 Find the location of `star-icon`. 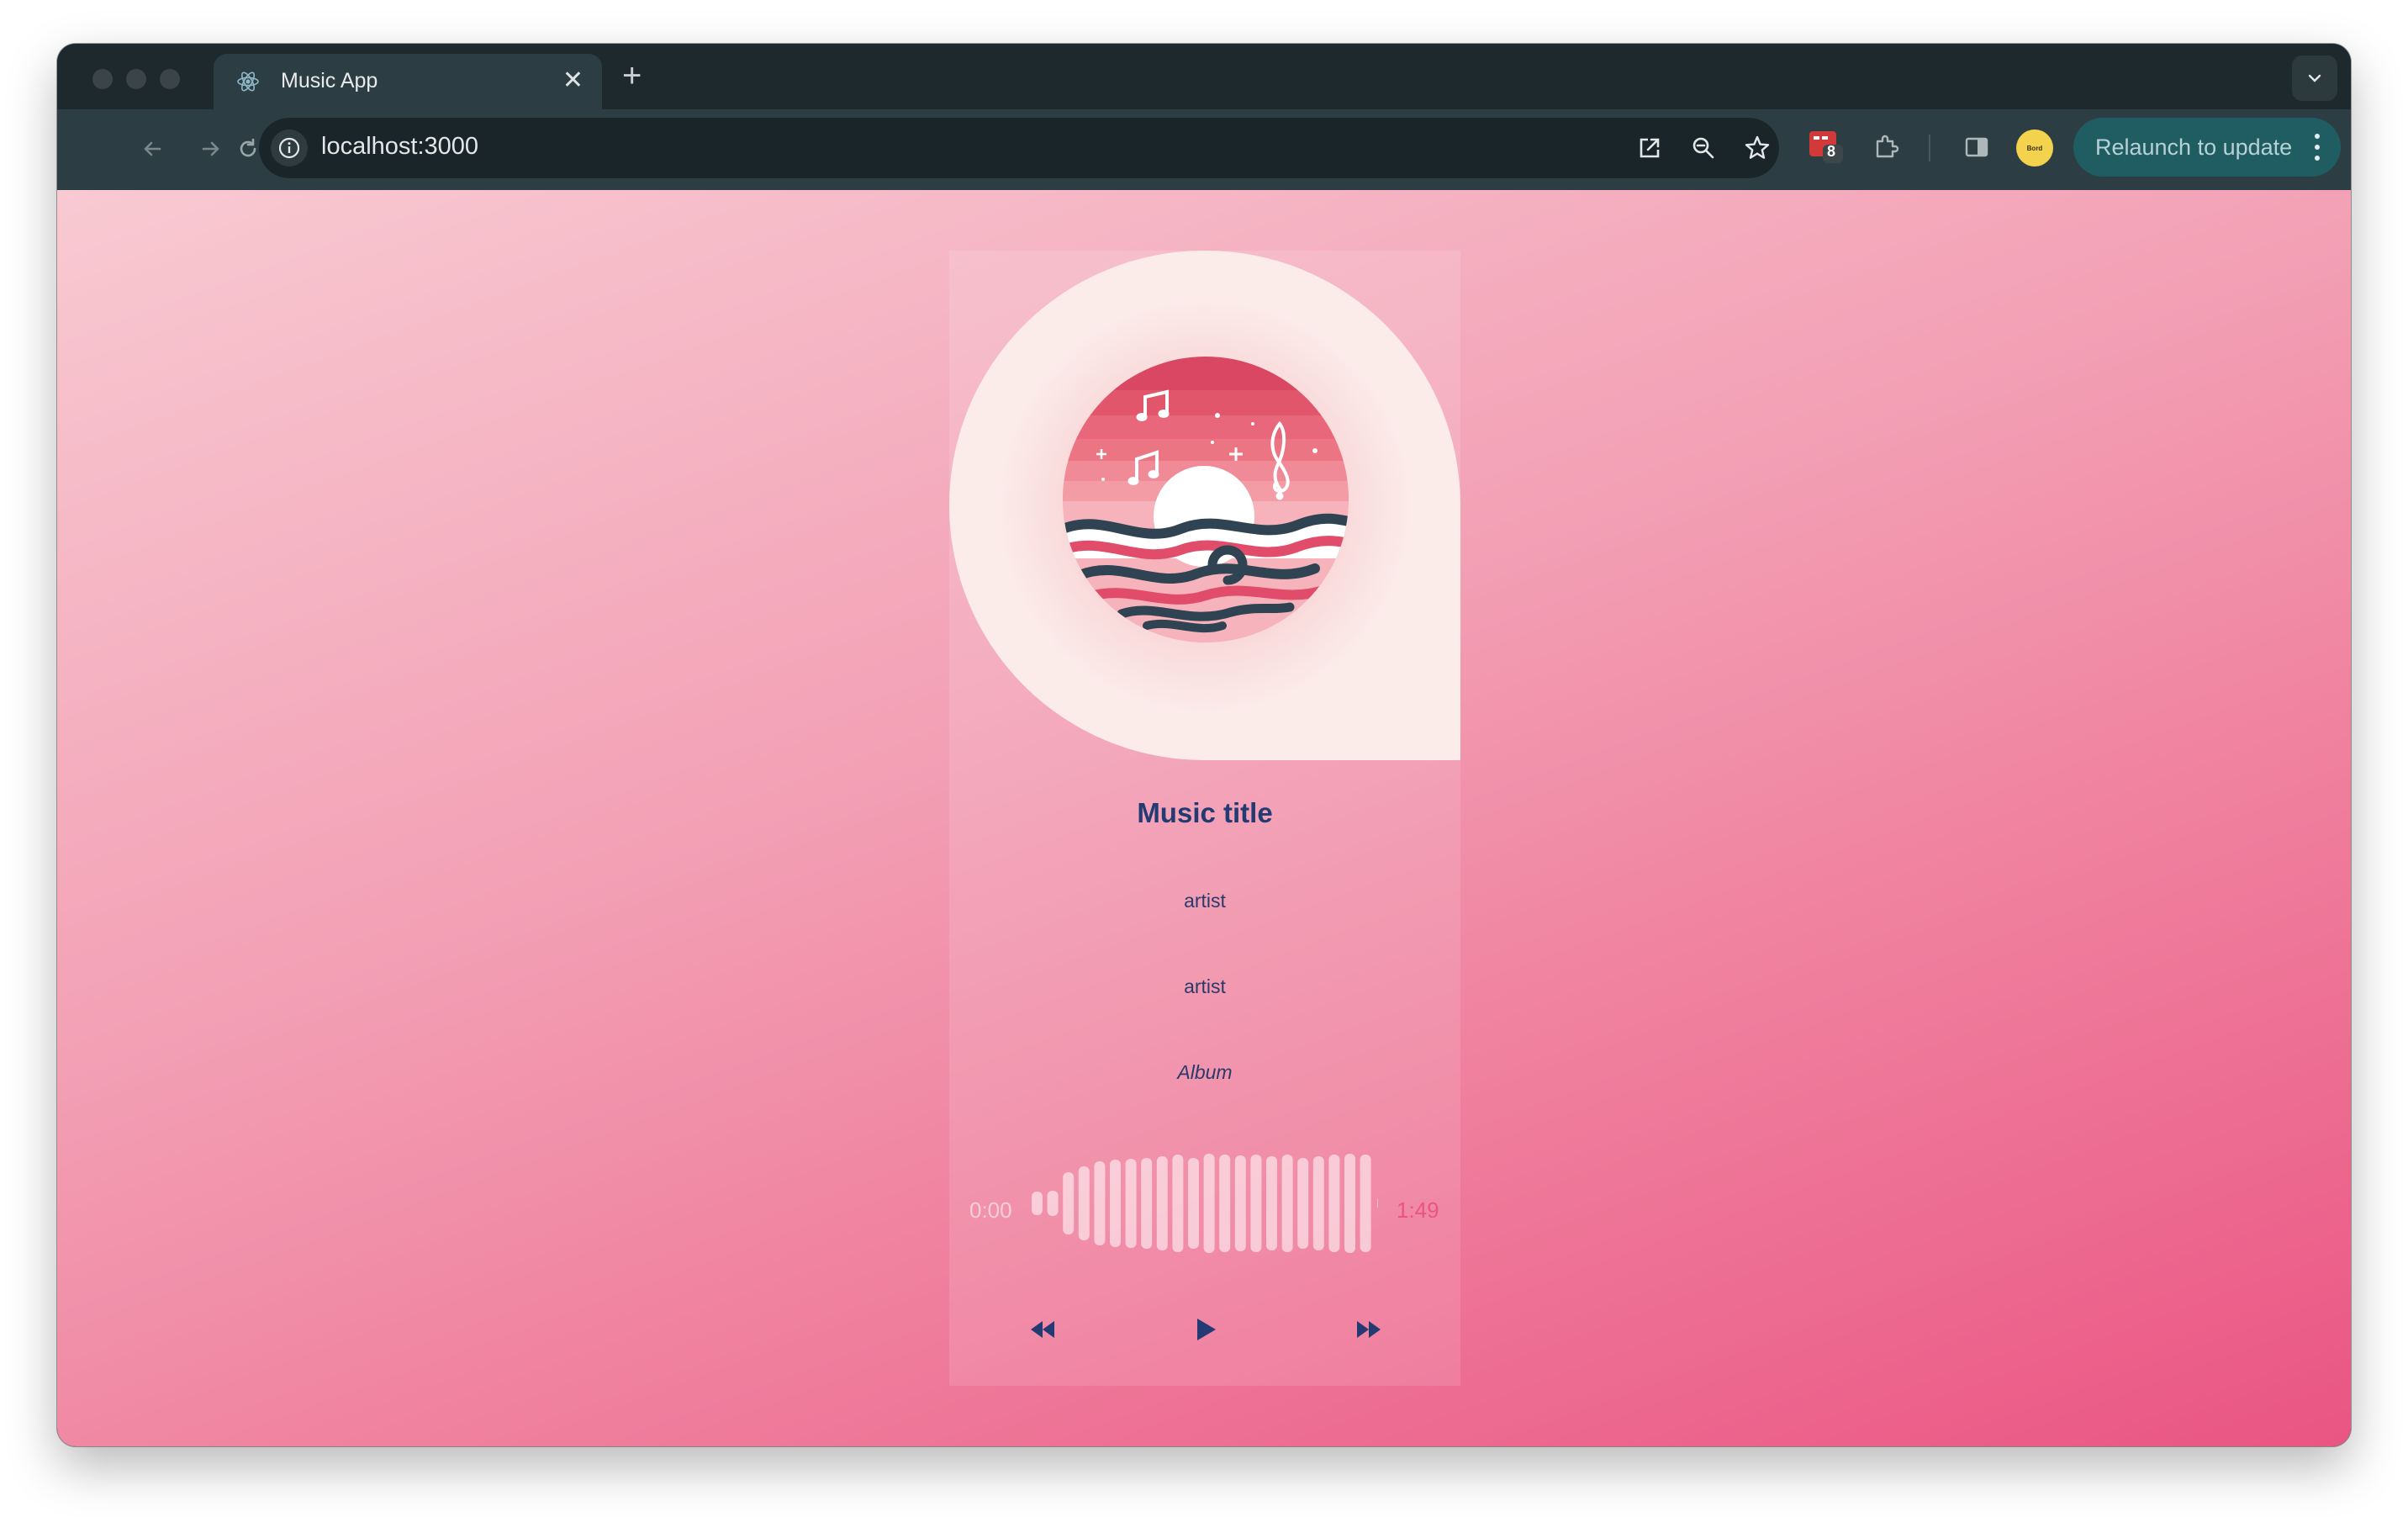

star-icon is located at coordinates (1758, 147).